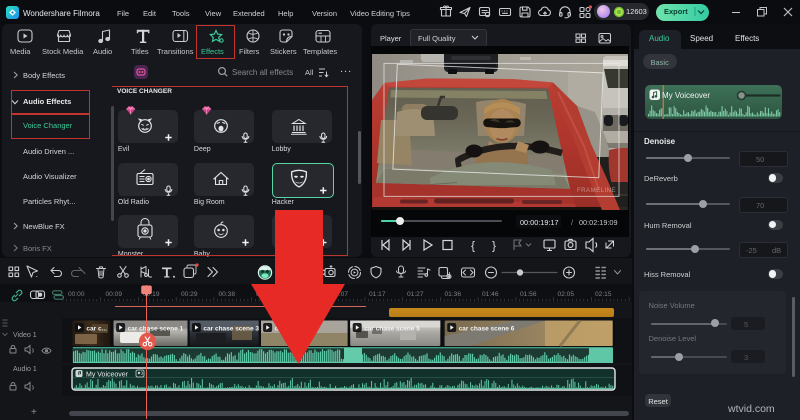  I want to click on svg-text: car chase scene 6, so click(487, 329).